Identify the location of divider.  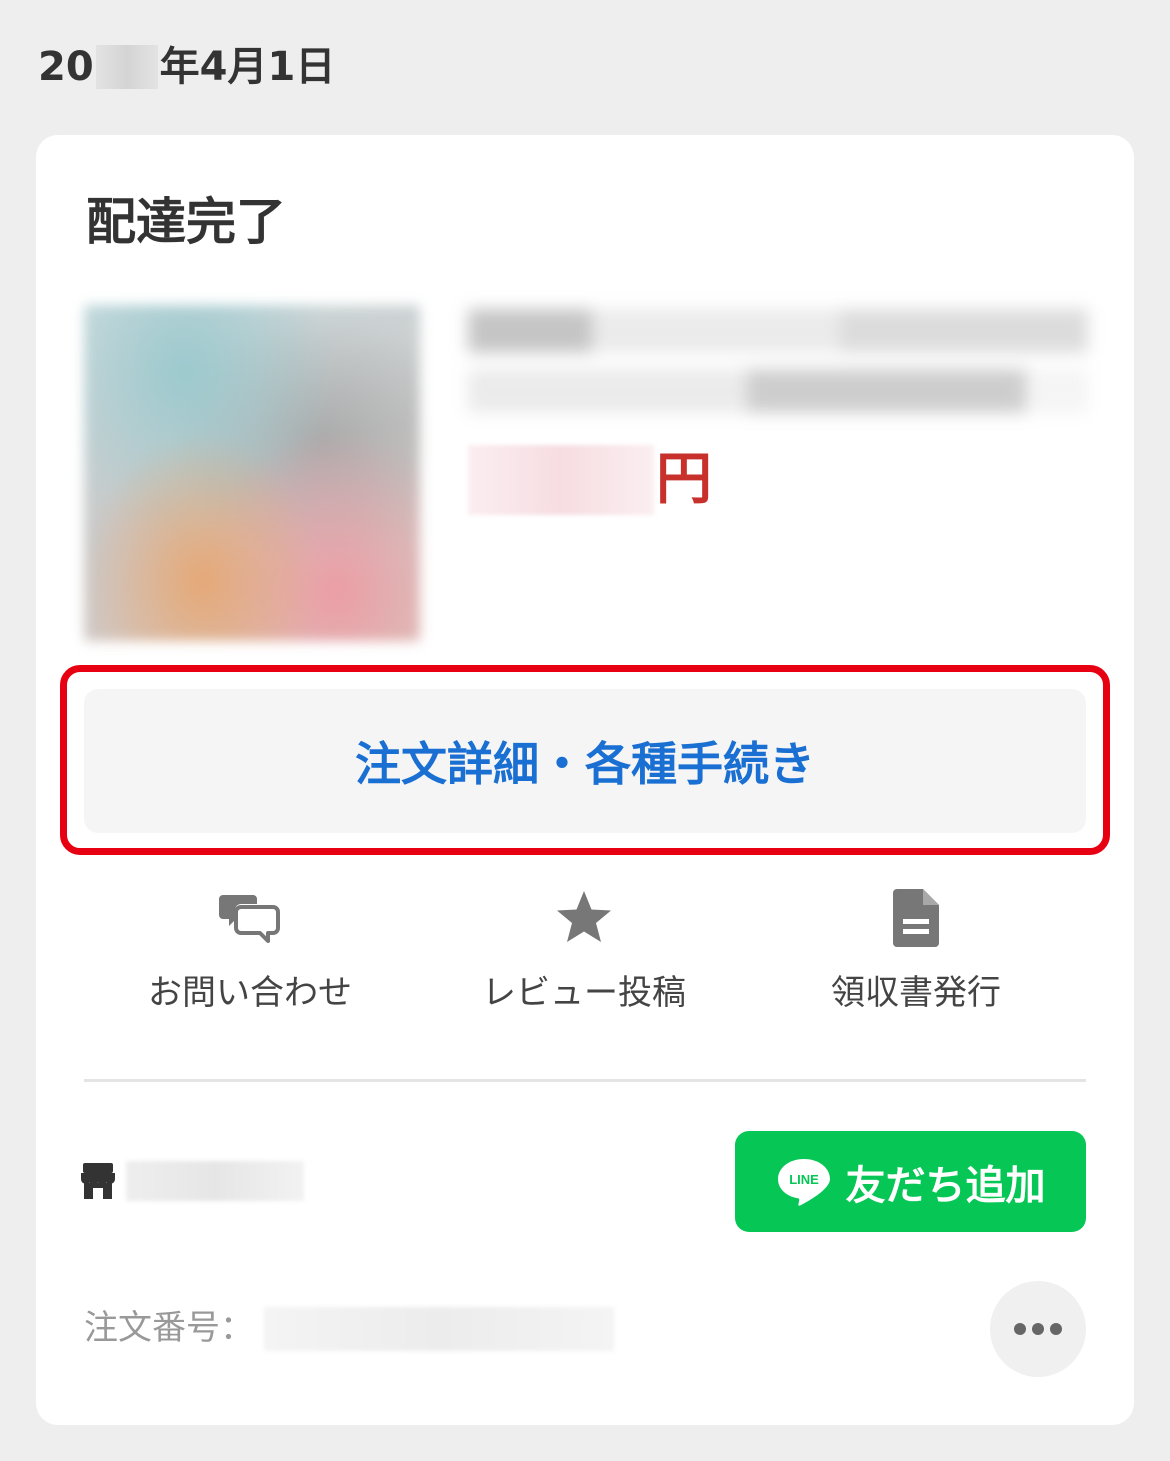
(585, 1080).